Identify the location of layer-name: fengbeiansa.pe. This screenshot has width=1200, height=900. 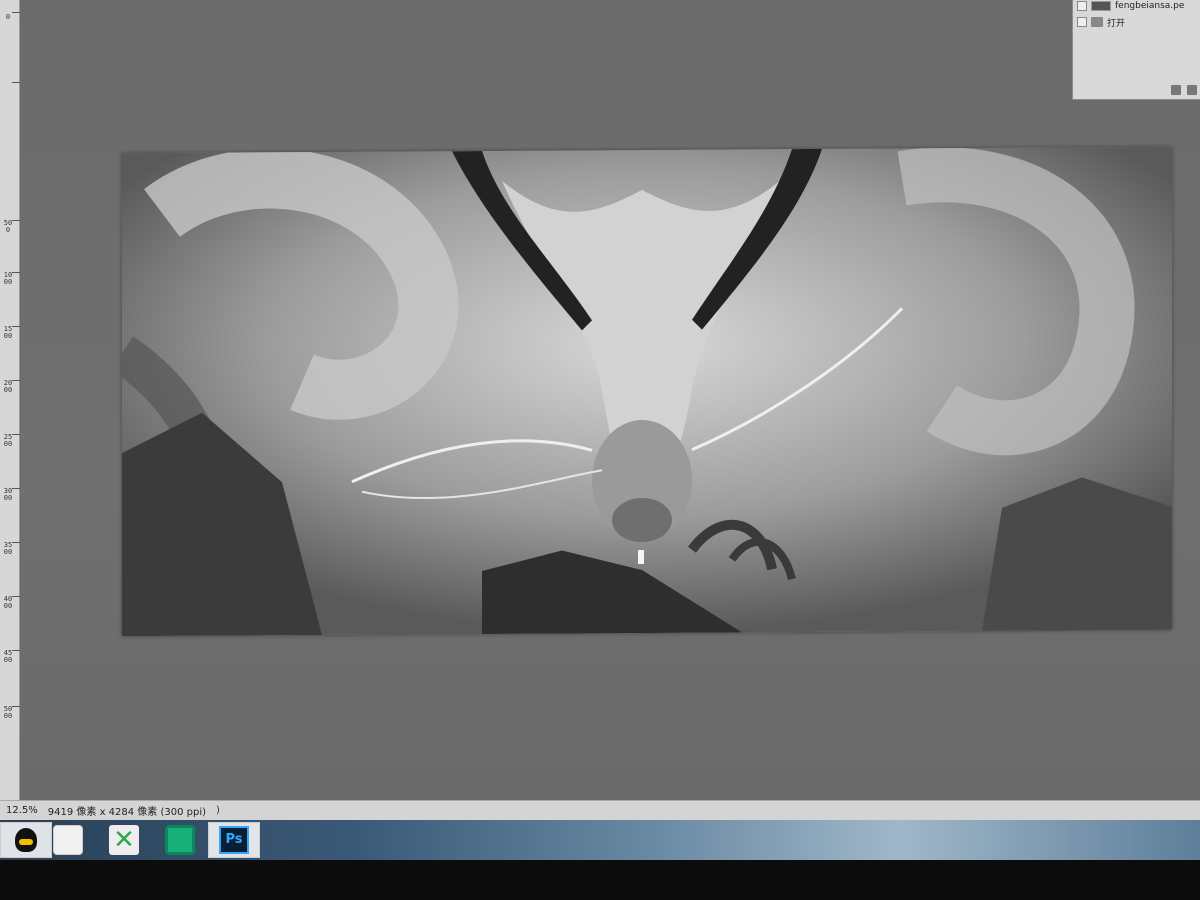
(1150, 6).